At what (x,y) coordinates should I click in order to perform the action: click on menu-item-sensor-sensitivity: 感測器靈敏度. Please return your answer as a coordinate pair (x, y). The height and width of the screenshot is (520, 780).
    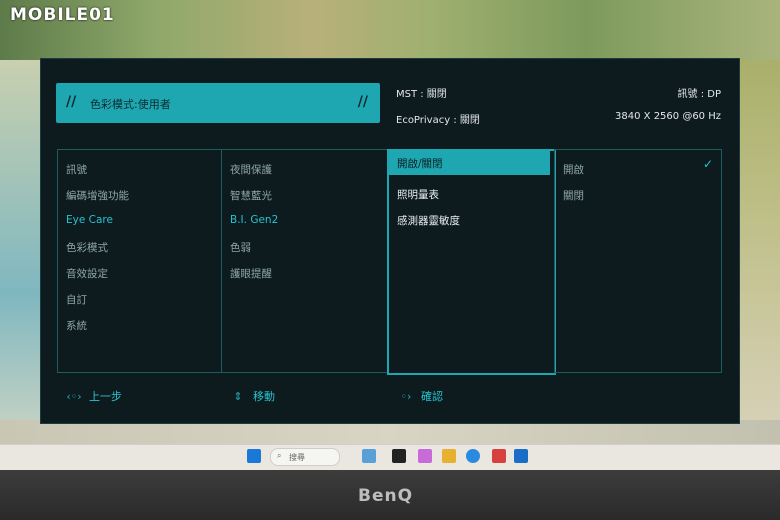
    Looking at the image, I should click on (428, 220).